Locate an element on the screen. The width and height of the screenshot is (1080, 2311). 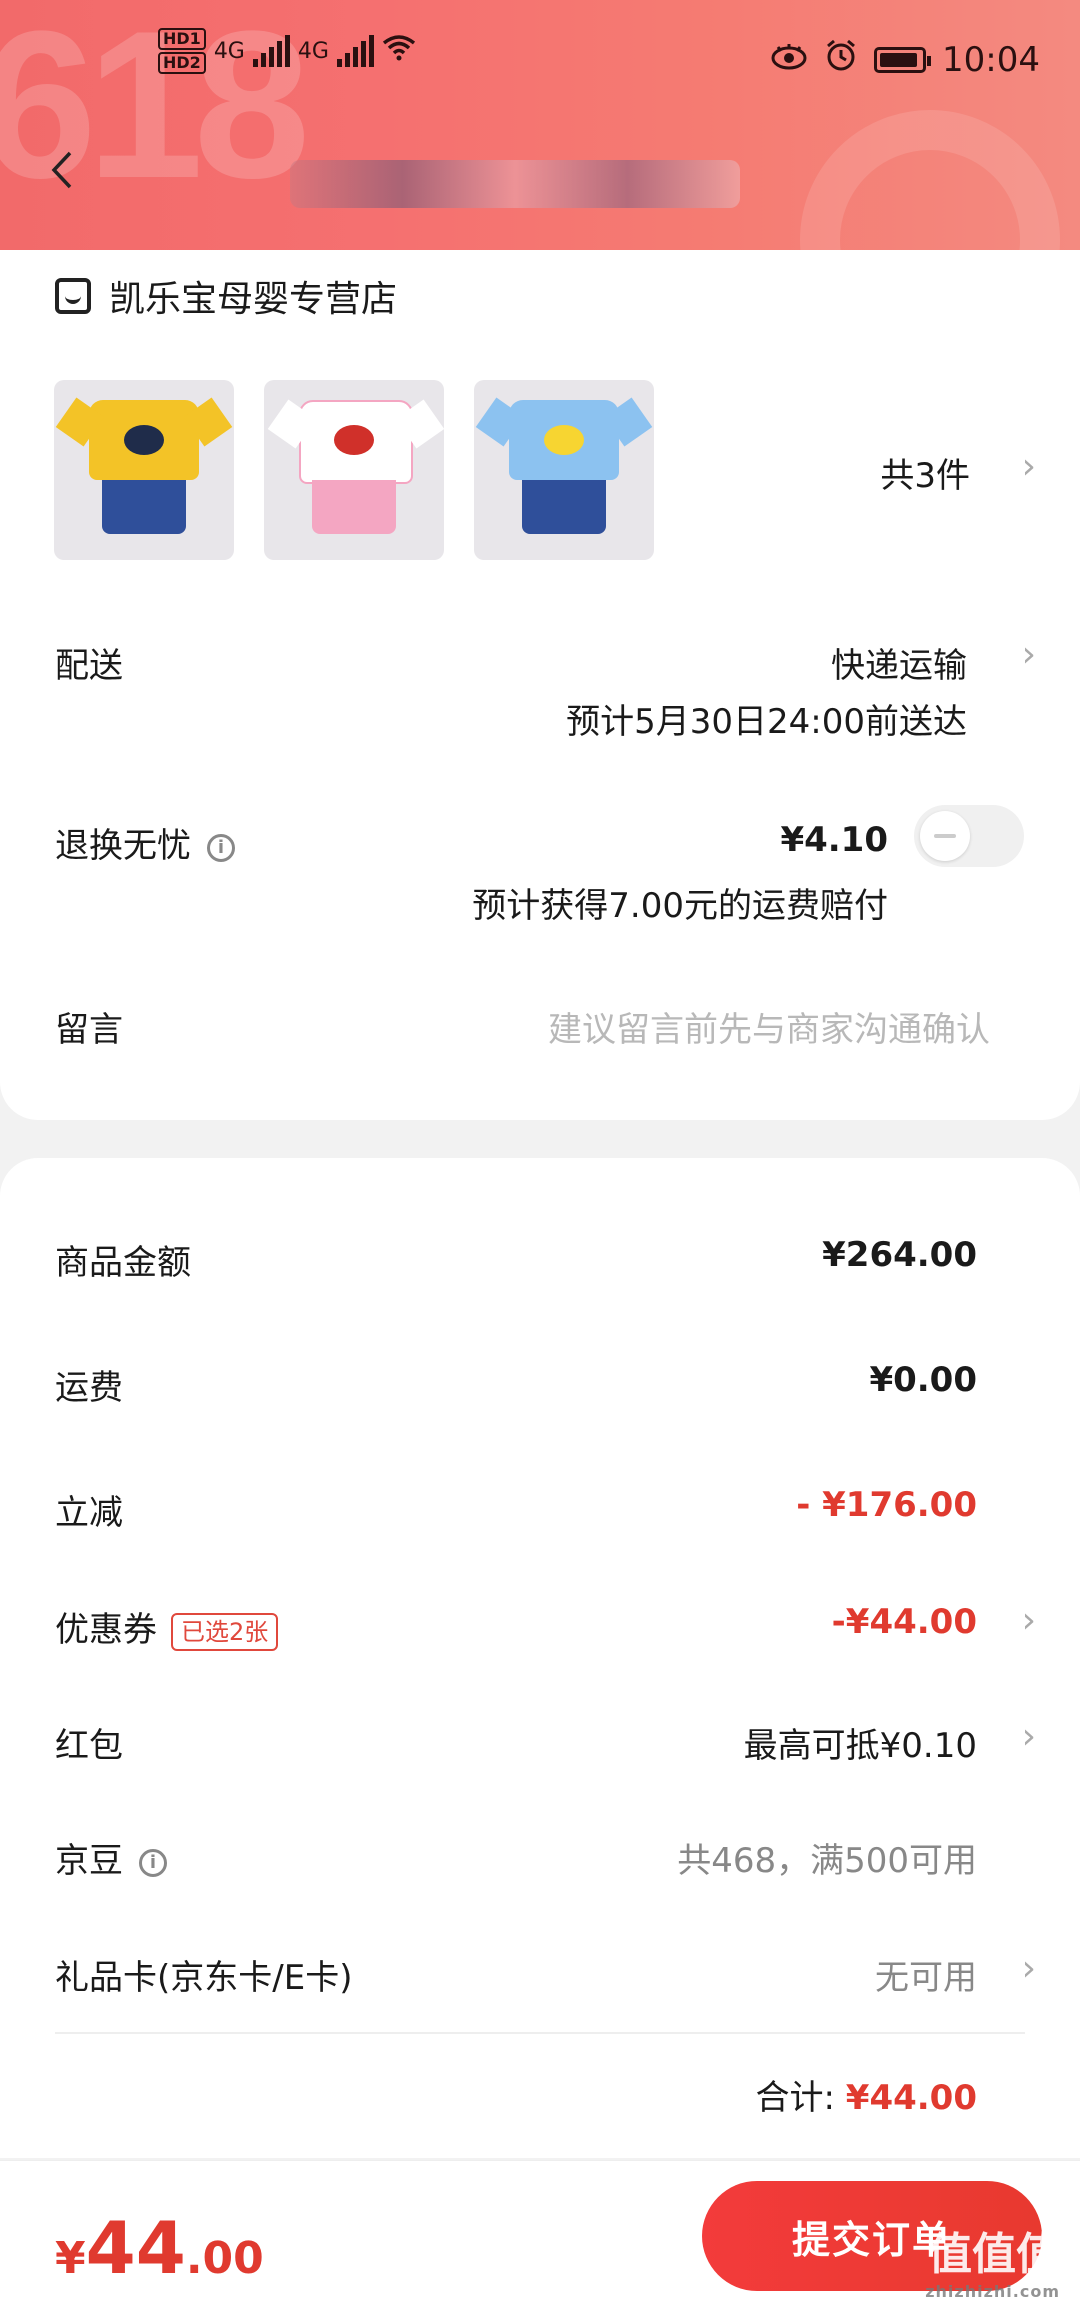
status-bar-right: 10:04 is located at coordinates (905, 59).